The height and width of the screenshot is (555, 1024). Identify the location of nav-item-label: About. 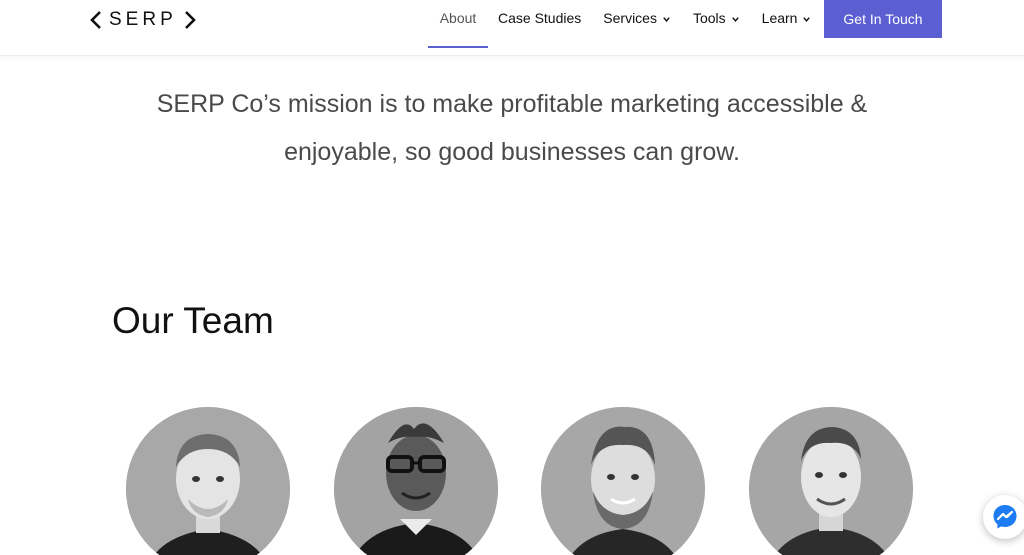
(458, 18).